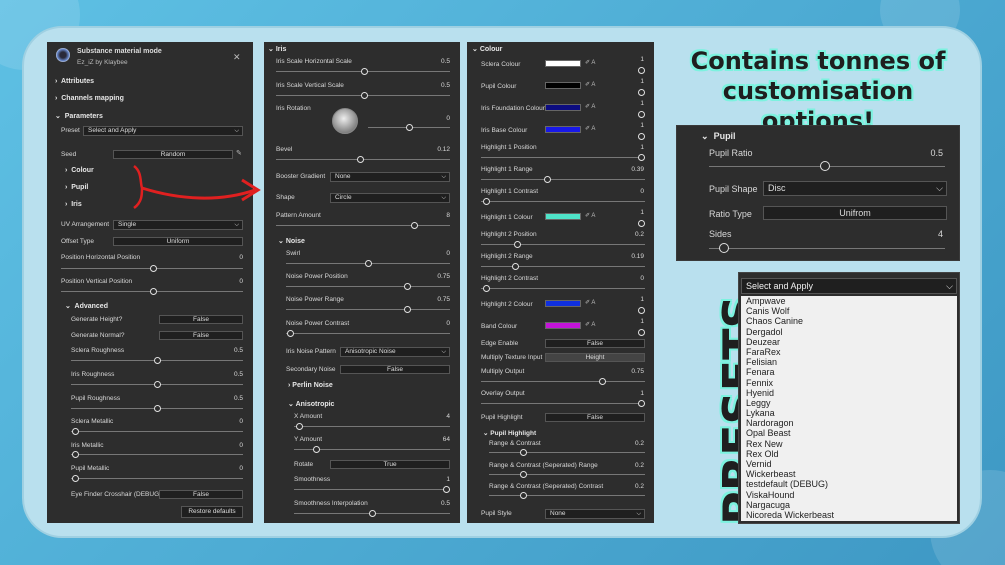 This screenshot has width=1005, height=565. Describe the element at coordinates (73, 204) in the screenshot. I see `iris-group: › Iris` at that location.